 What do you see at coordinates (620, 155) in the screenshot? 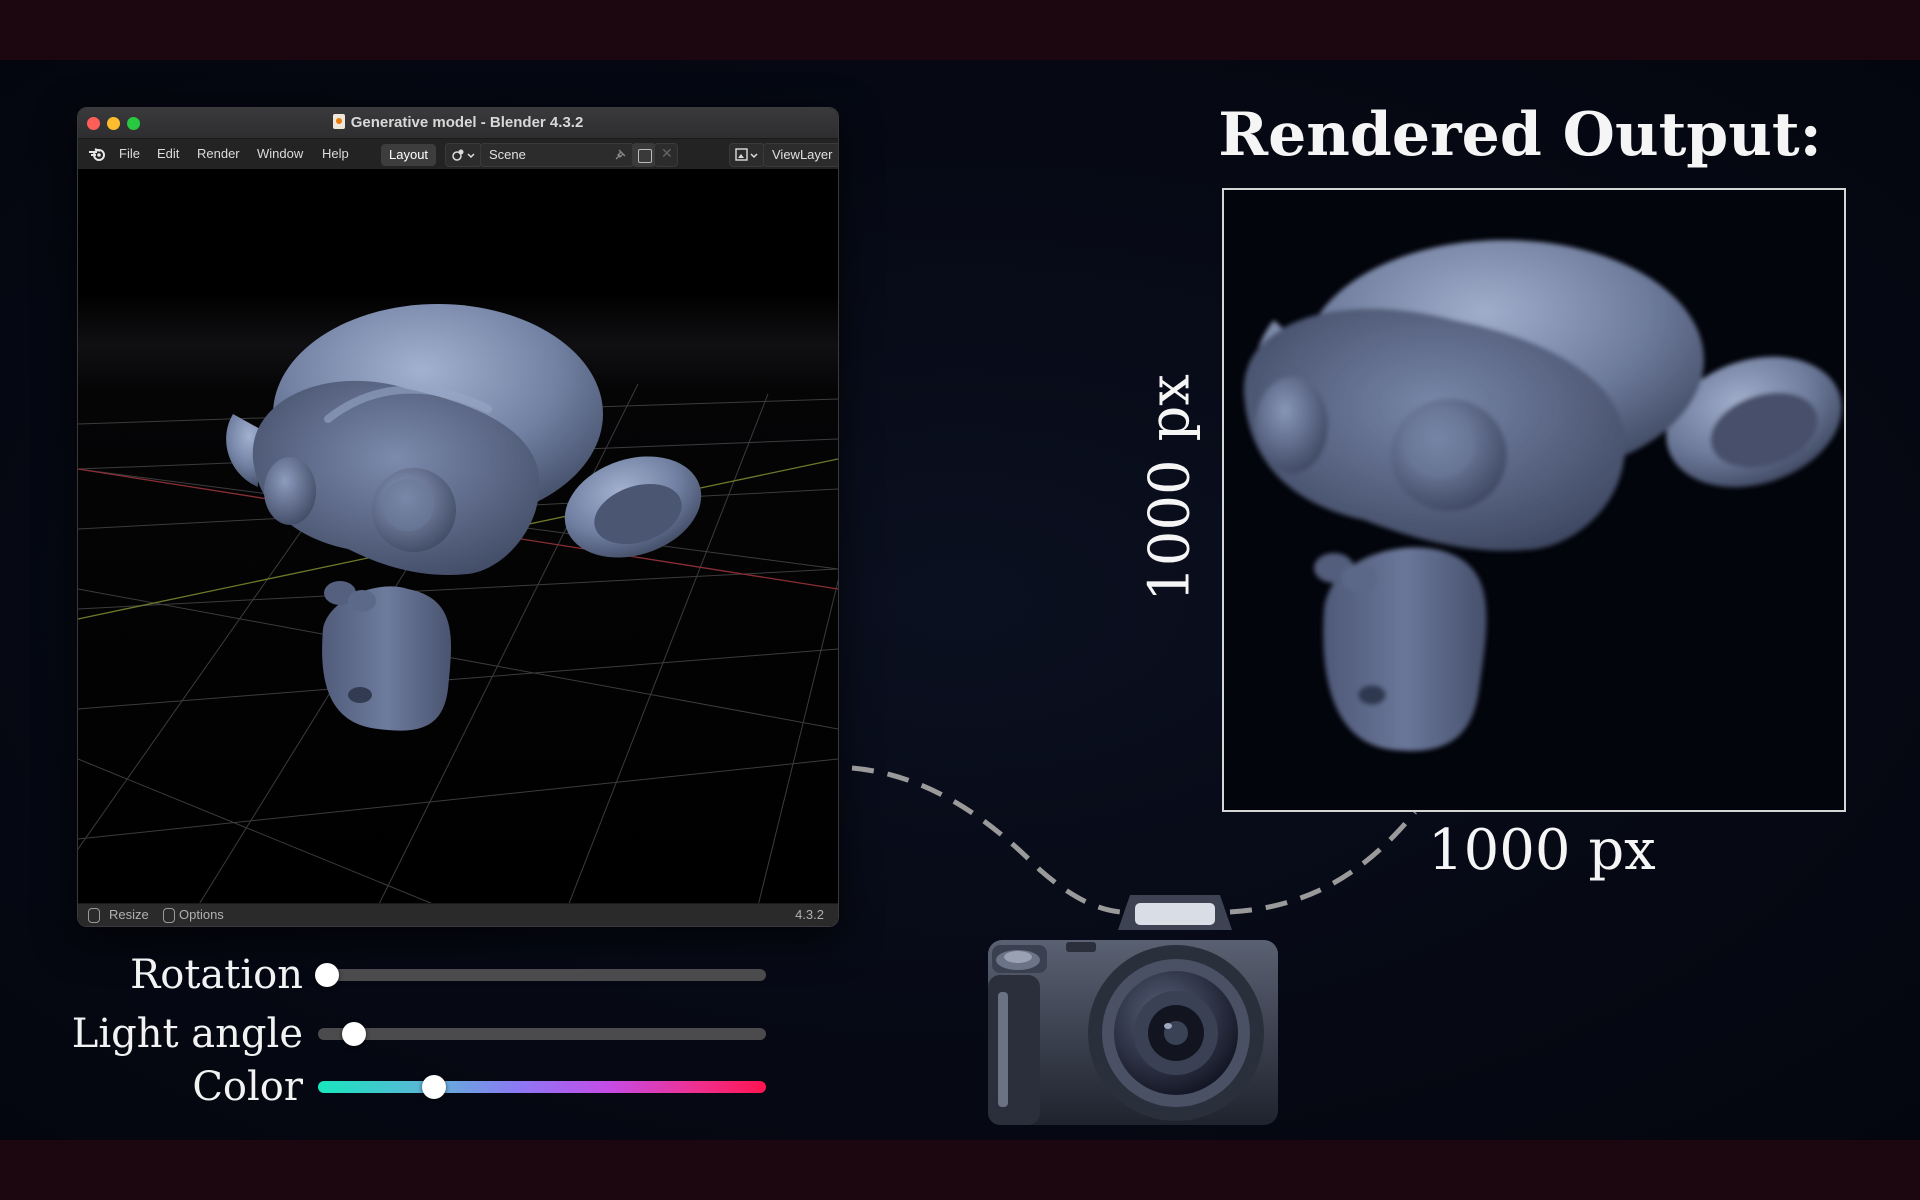
I see `pin-icon` at bounding box center [620, 155].